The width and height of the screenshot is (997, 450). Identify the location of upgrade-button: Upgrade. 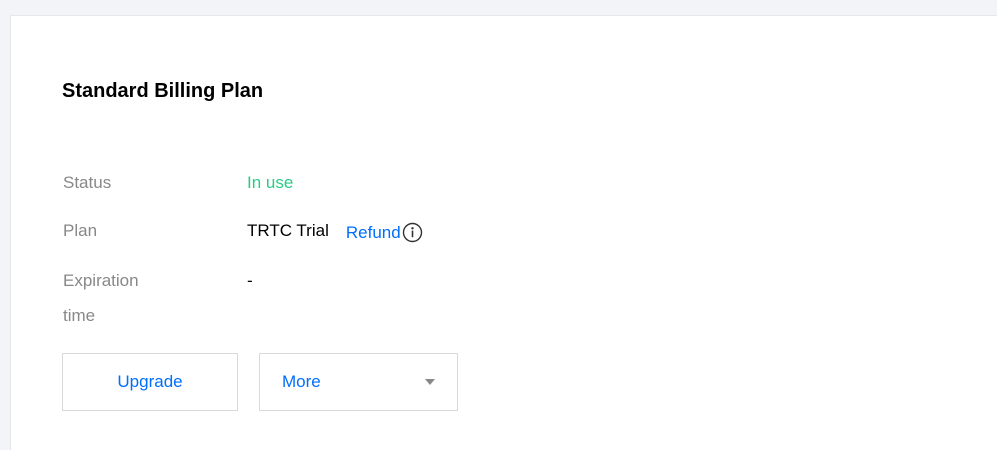
(150, 382).